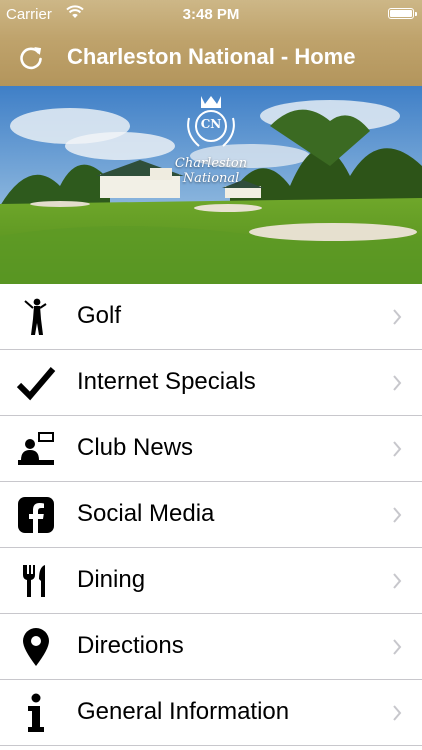 This screenshot has height=750, width=422. I want to click on menu-item-label: Social Media, so click(146, 513).